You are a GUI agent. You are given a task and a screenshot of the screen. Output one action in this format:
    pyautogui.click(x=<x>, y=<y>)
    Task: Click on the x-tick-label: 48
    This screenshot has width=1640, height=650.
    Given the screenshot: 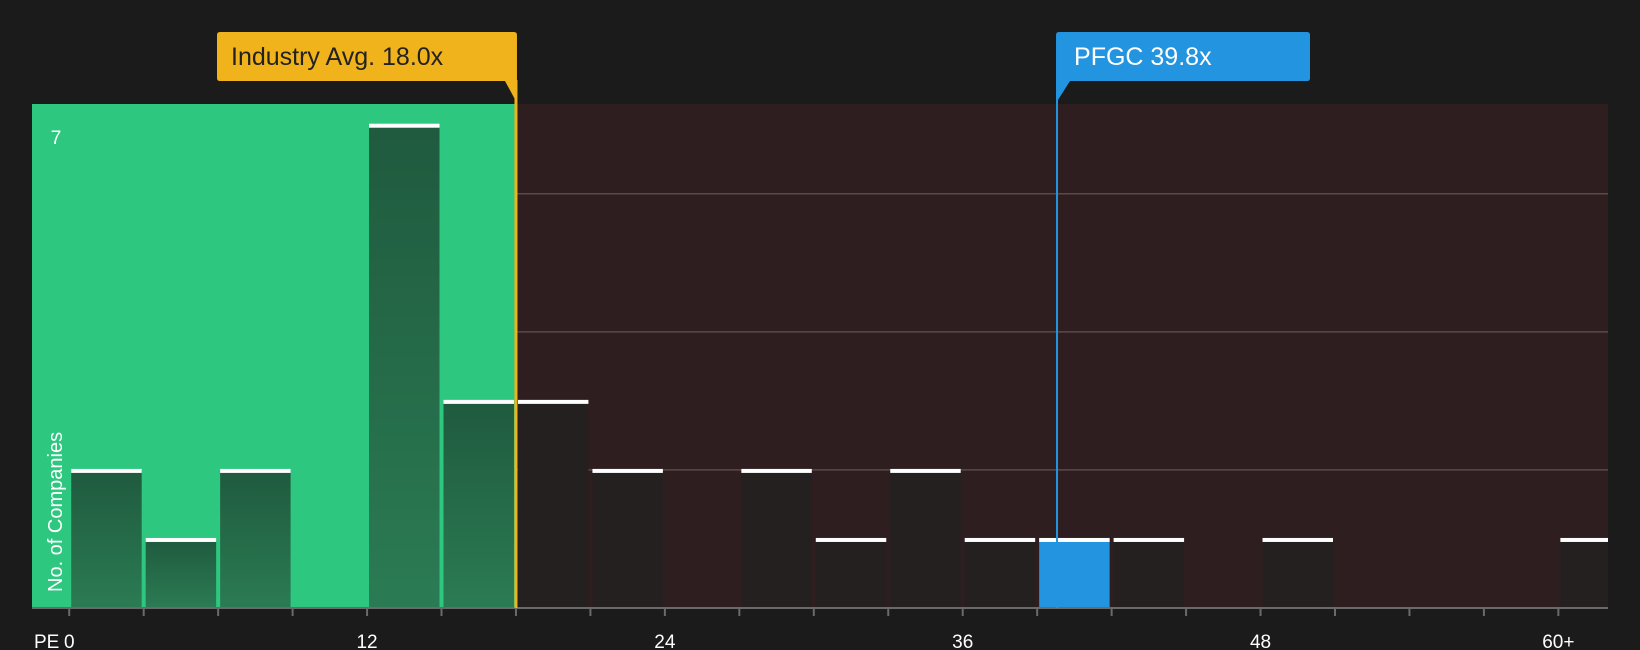 What is the action you would take?
    pyautogui.click(x=1260, y=641)
    